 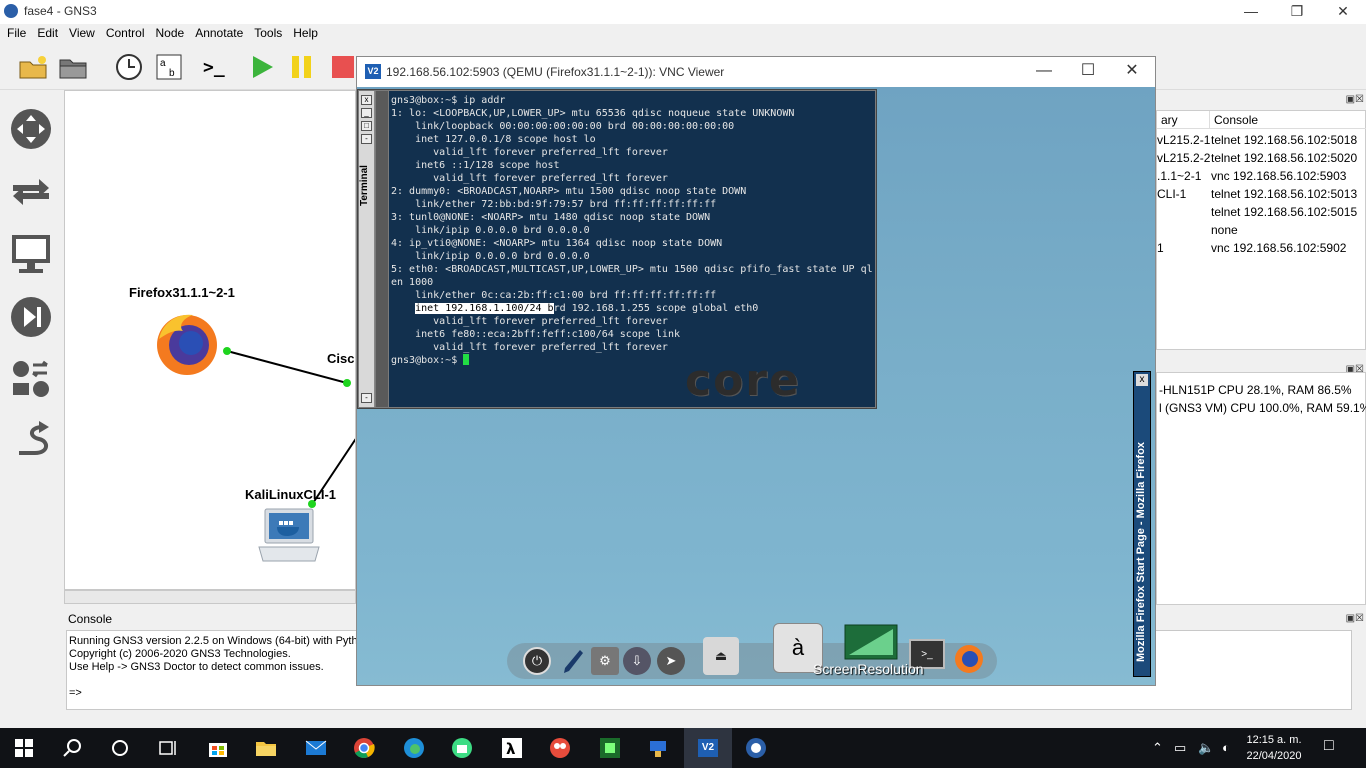 I want to click on menu-view: View, so click(x=82, y=33).